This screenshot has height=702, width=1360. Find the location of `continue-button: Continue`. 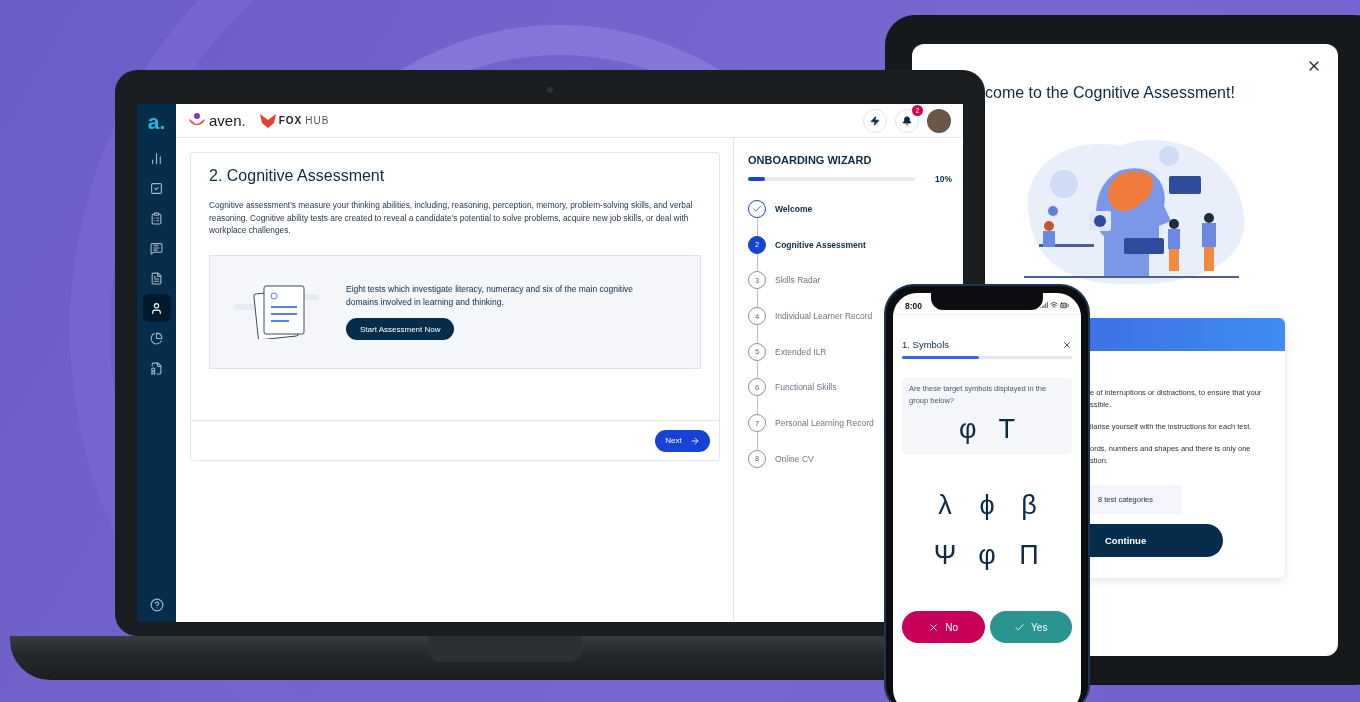

continue-button: Continue is located at coordinates (1156, 540).